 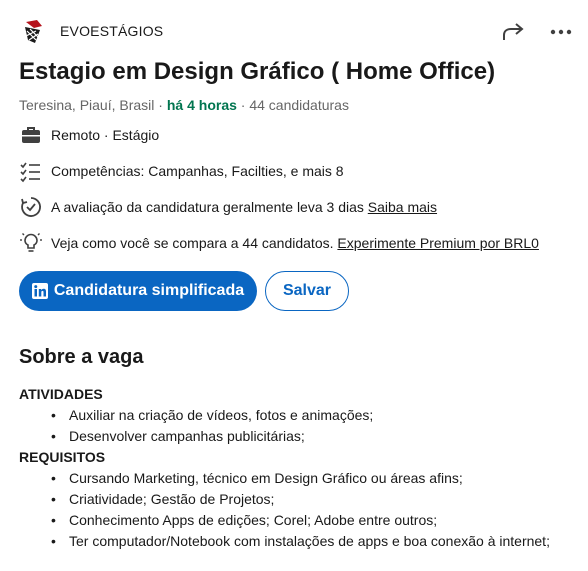 I want to click on job-location: Teresina, Piauí, Brasil, so click(x=87, y=105).